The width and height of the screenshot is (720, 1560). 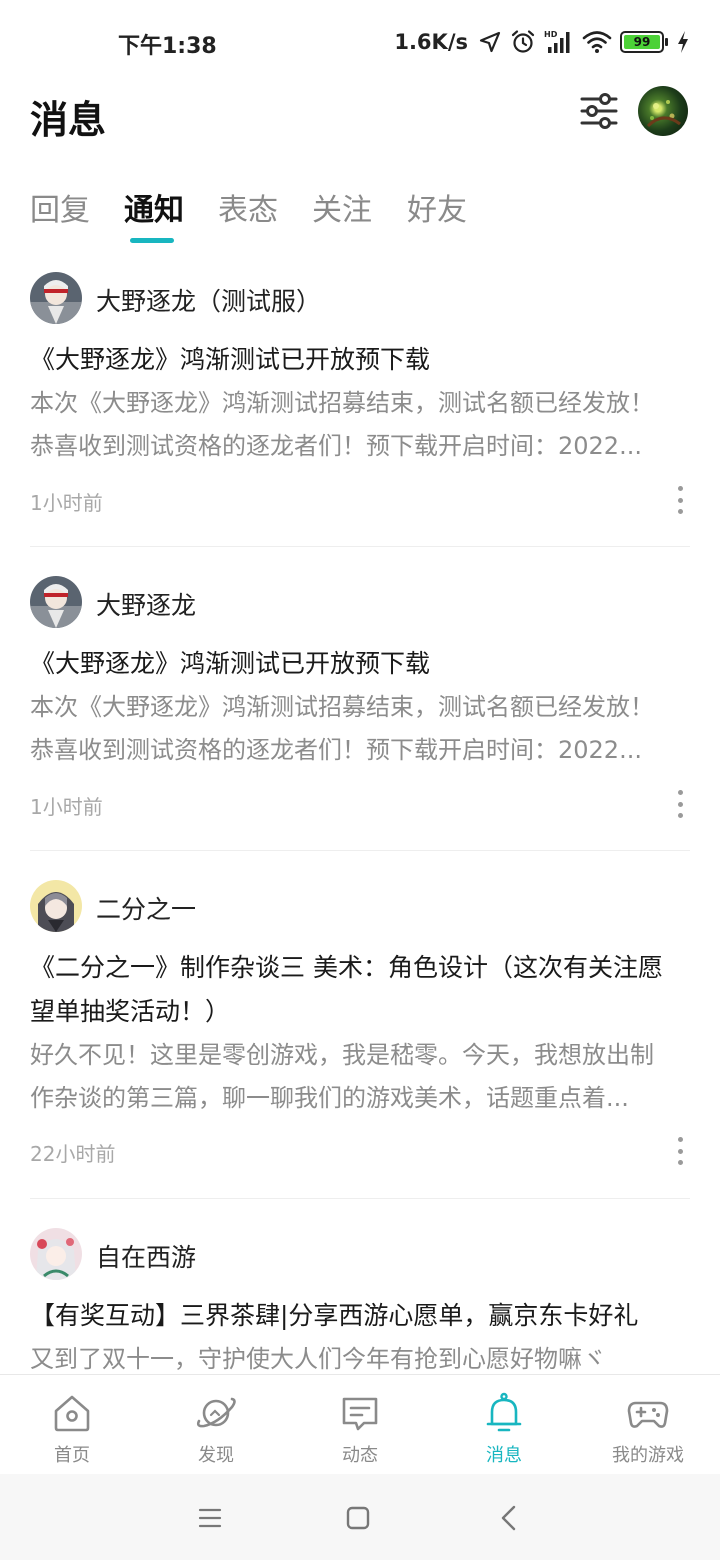 I want to click on status-bar: 下午1:38 1.6K/s HD 99, so click(x=360, y=42).